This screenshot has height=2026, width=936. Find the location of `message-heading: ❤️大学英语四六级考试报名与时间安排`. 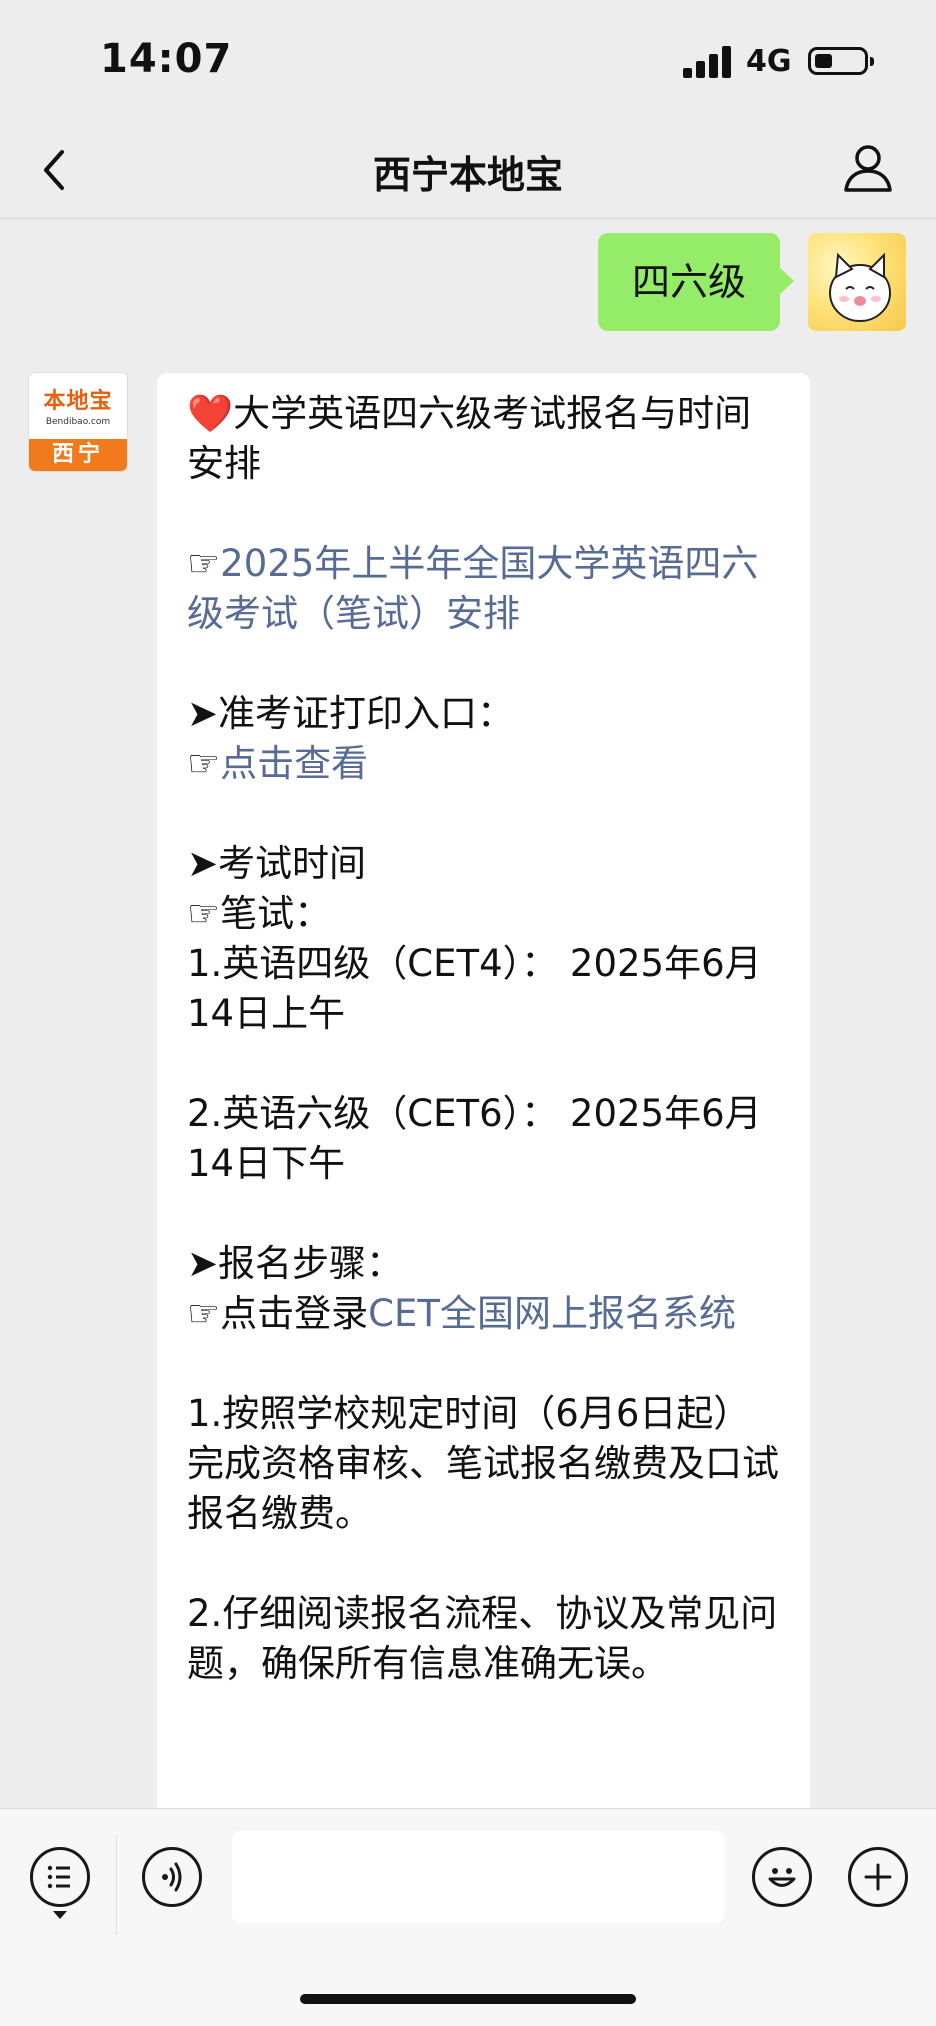

message-heading: ❤️大学英语四六级考试报名与时间安排 is located at coordinates (484, 439).